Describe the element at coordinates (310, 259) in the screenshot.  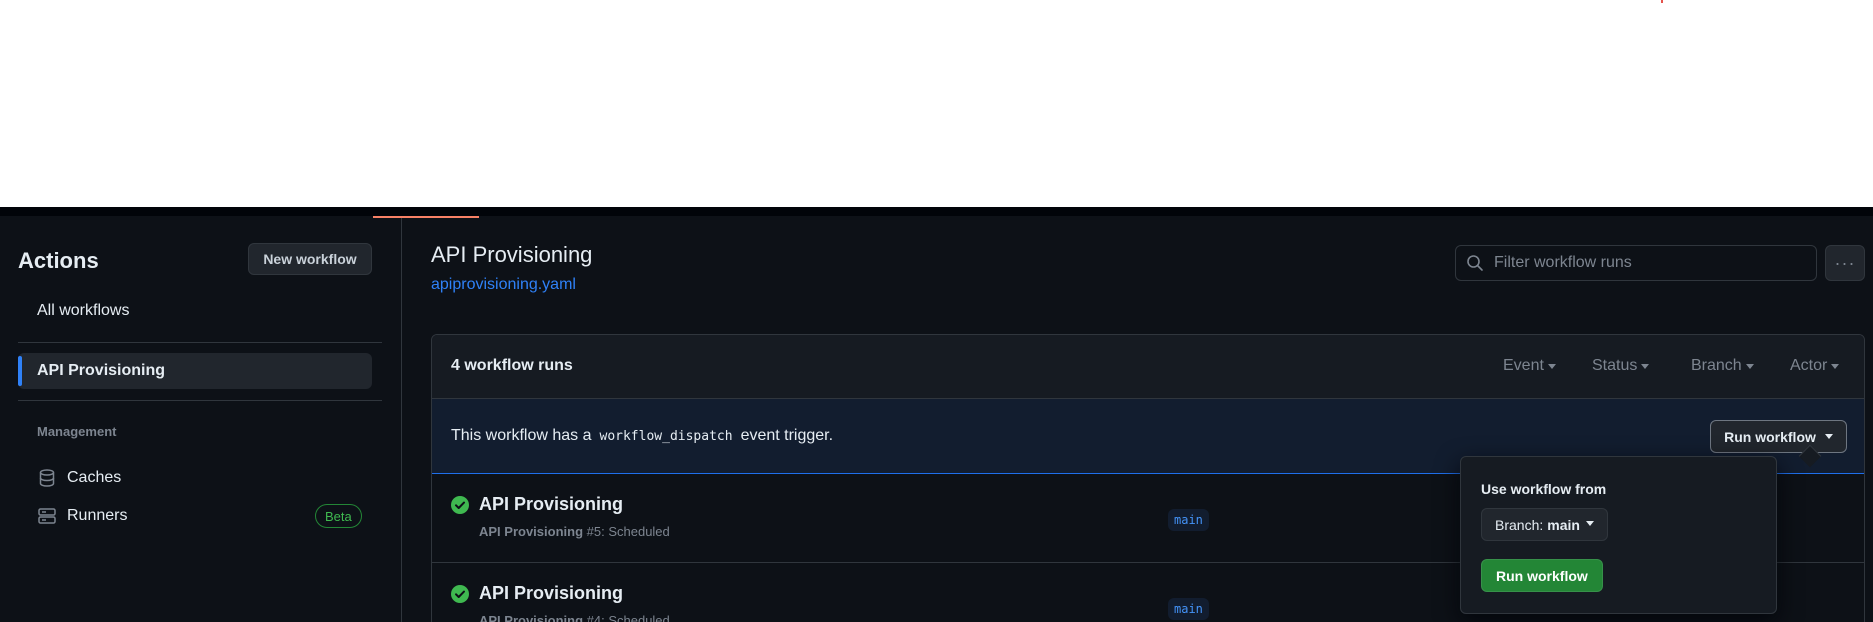
I see `new-workflow-button: New workflow` at that location.